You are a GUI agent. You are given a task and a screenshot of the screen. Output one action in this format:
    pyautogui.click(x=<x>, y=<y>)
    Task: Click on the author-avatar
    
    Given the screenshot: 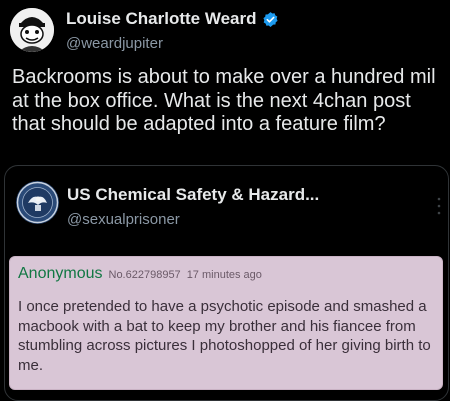 What is the action you would take?
    pyautogui.click(x=32, y=30)
    